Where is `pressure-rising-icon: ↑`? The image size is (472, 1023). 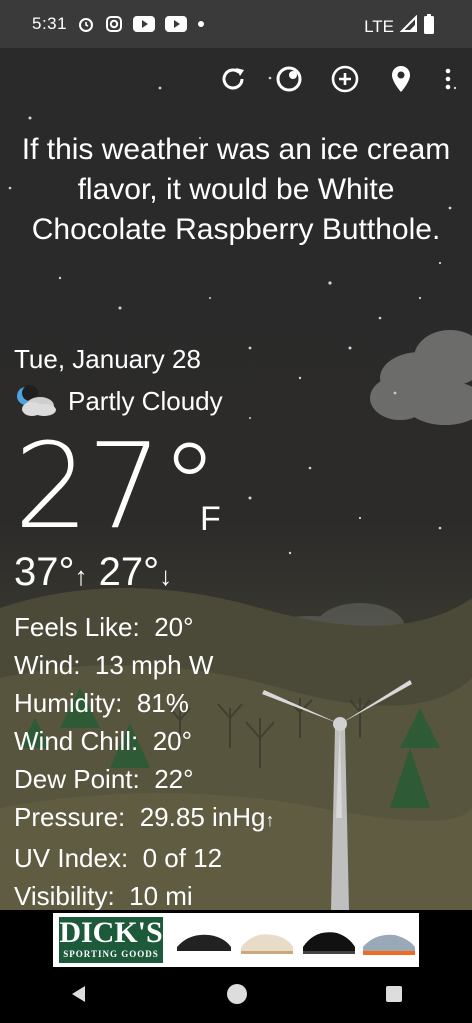 pressure-rising-icon: ↑ is located at coordinates (270, 820).